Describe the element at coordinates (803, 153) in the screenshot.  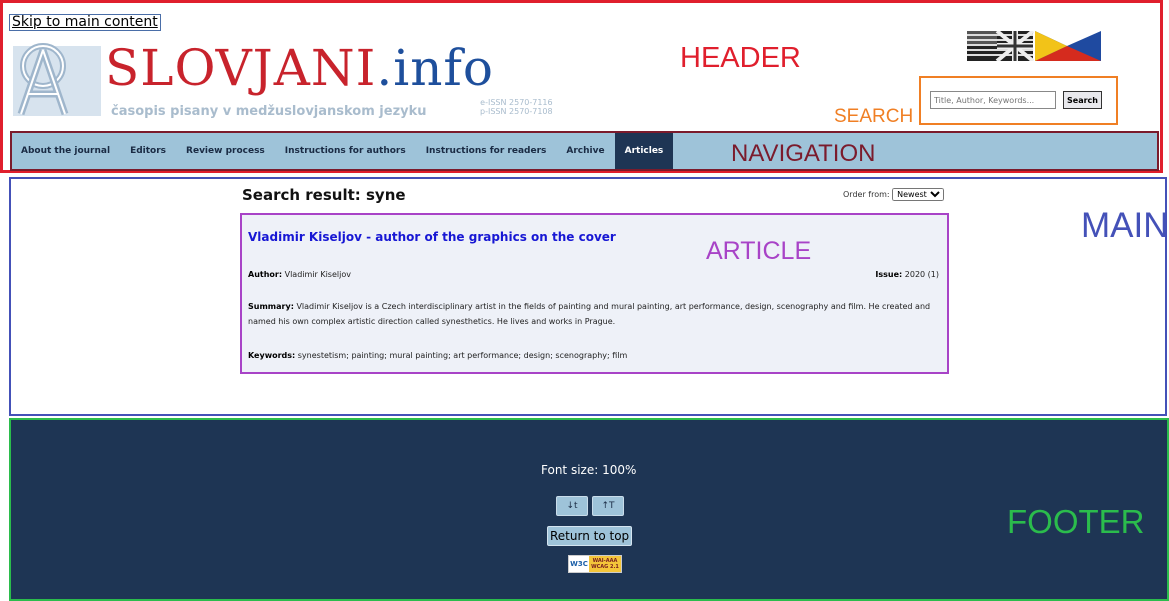
I see `navigation-annotation: NAVIGATION` at that location.